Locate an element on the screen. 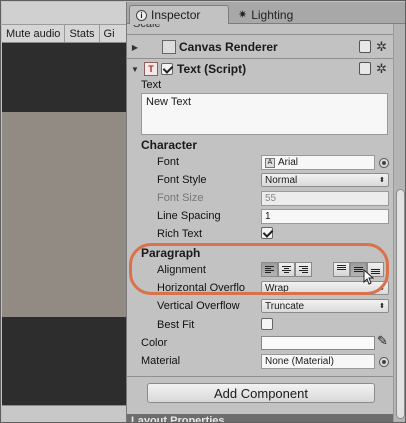  lighting-icon: ✷ is located at coordinates (243, 15).